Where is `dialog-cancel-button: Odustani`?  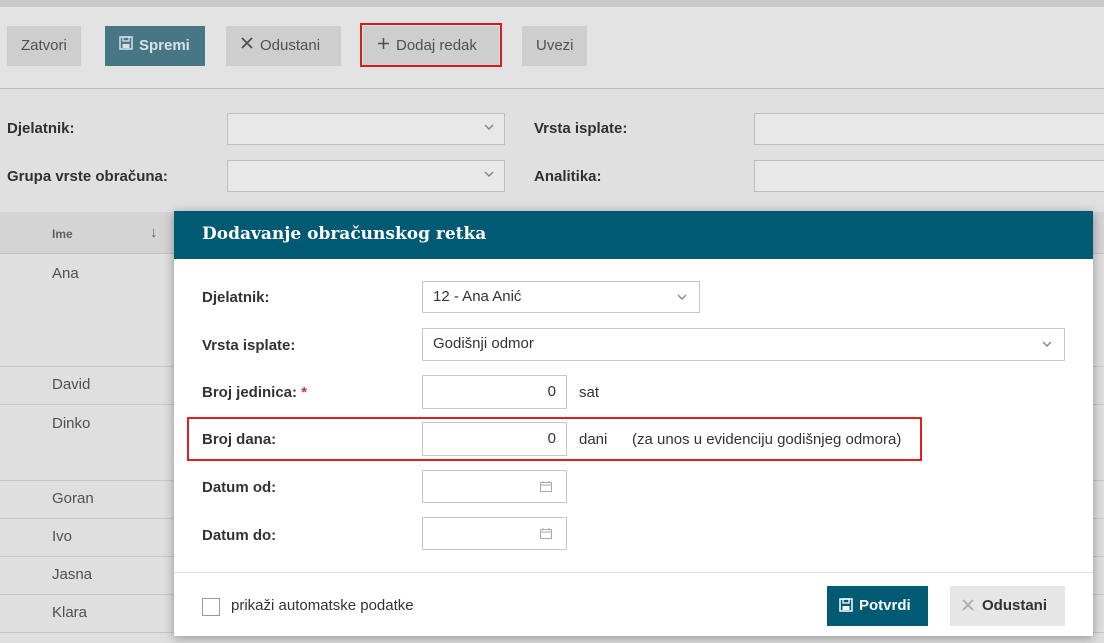 dialog-cancel-button: Odustani is located at coordinates (1007, 606).